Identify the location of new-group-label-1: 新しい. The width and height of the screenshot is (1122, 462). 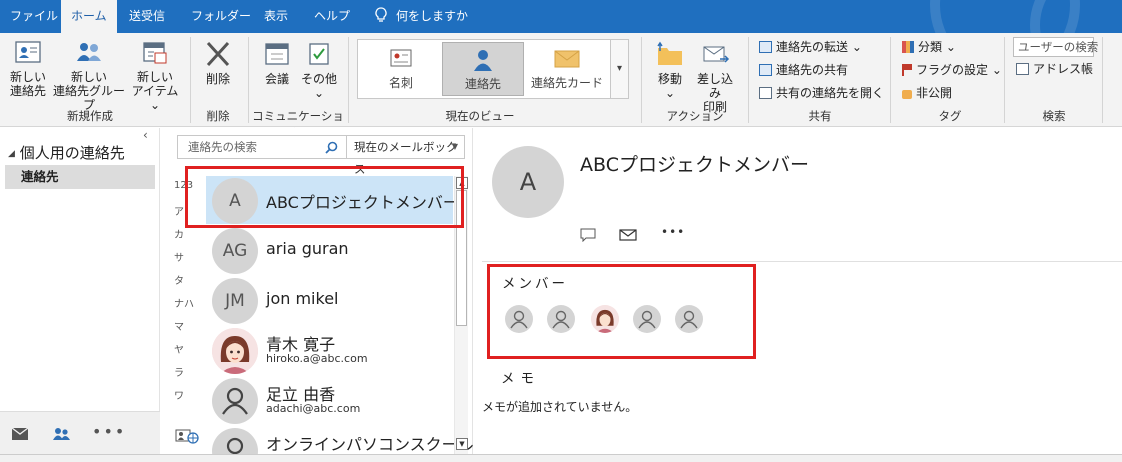
(88, 77).